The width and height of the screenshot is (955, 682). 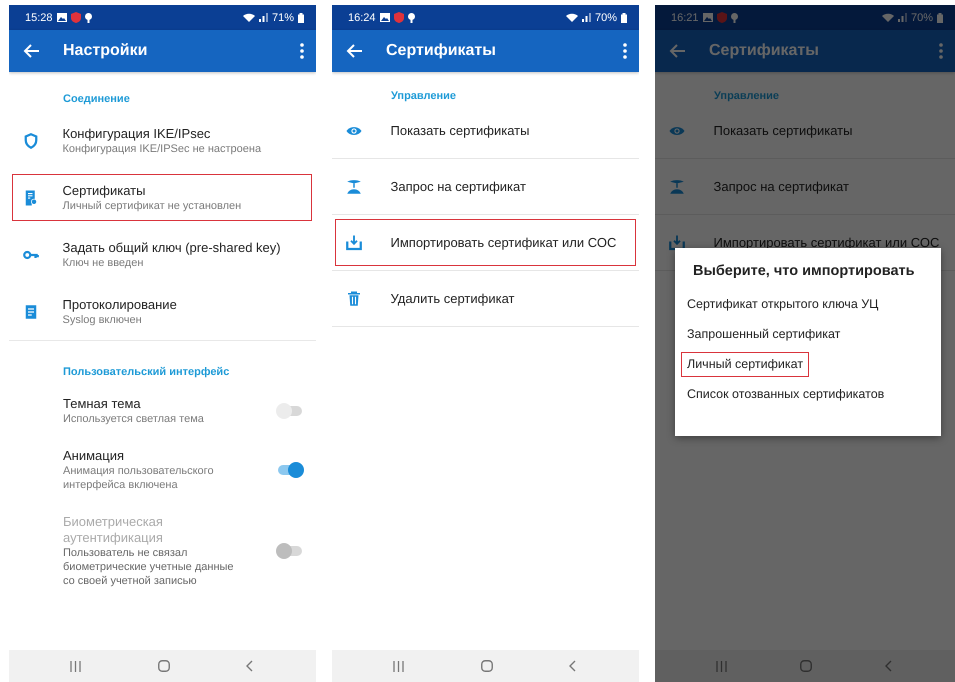 I want to click on settings-item: Показать сертификаты, so click(x=485, y=130).